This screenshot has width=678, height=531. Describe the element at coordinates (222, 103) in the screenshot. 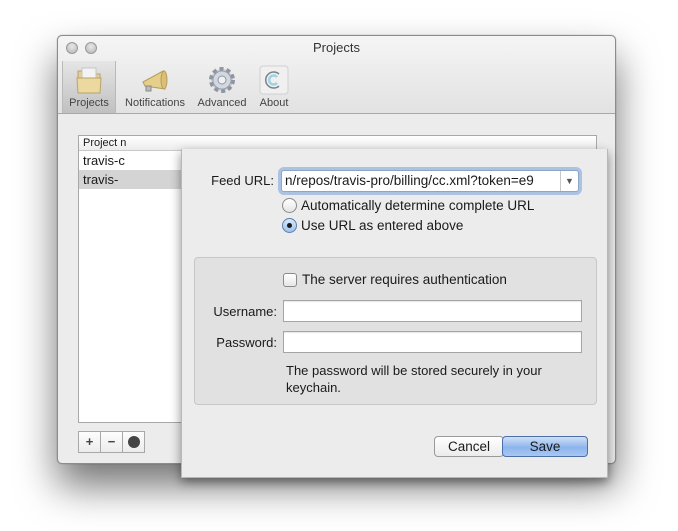

I see `tab-advanced-label: Advanced` at that location.